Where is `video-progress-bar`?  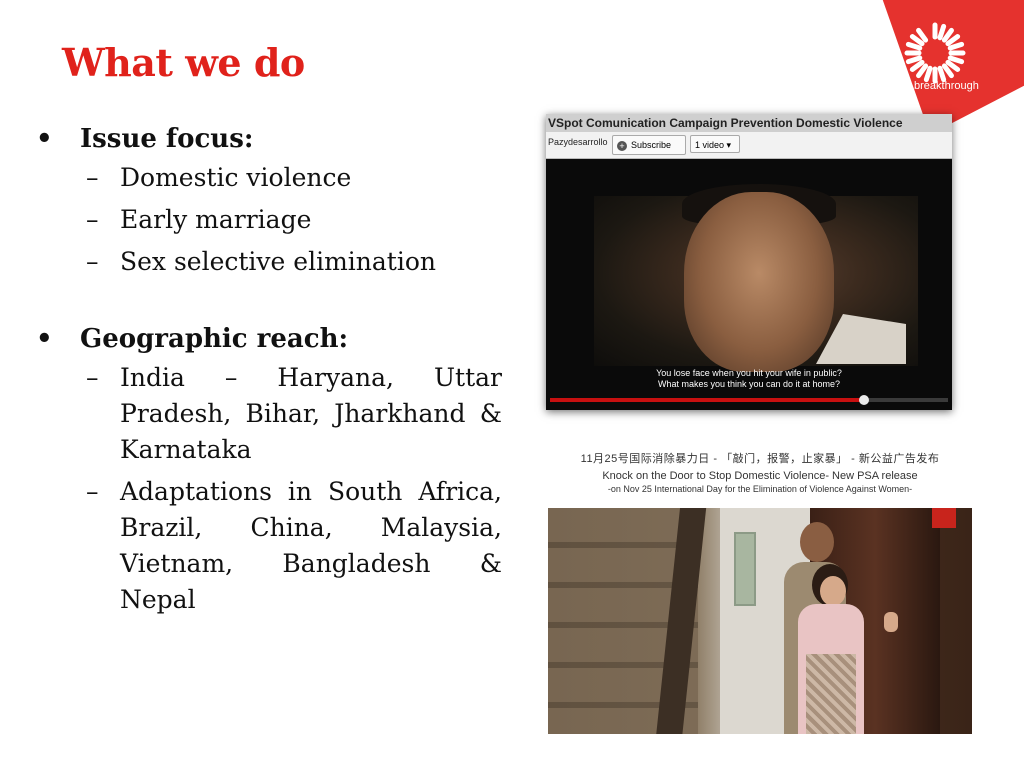
video-progress-bar is located at coordinates (749, 400).